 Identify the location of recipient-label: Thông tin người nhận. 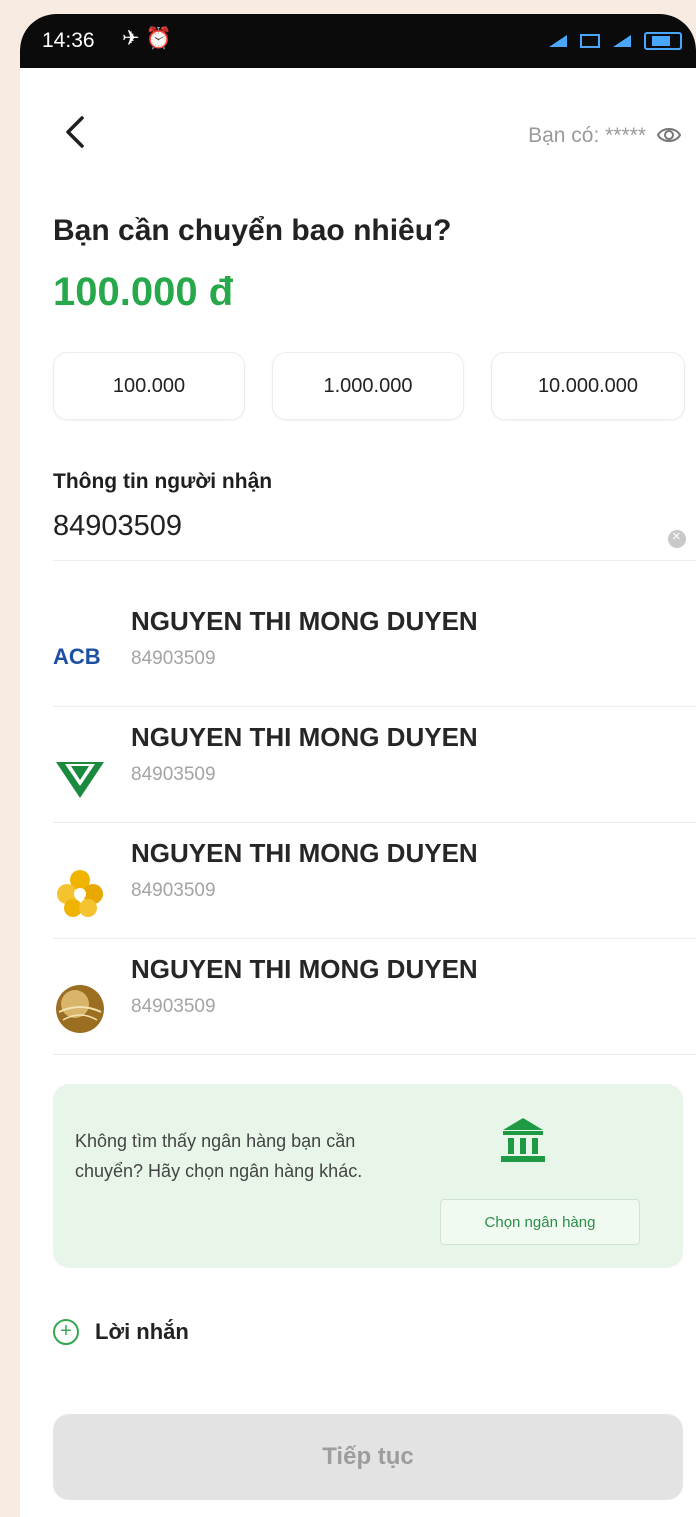
(163, 481).